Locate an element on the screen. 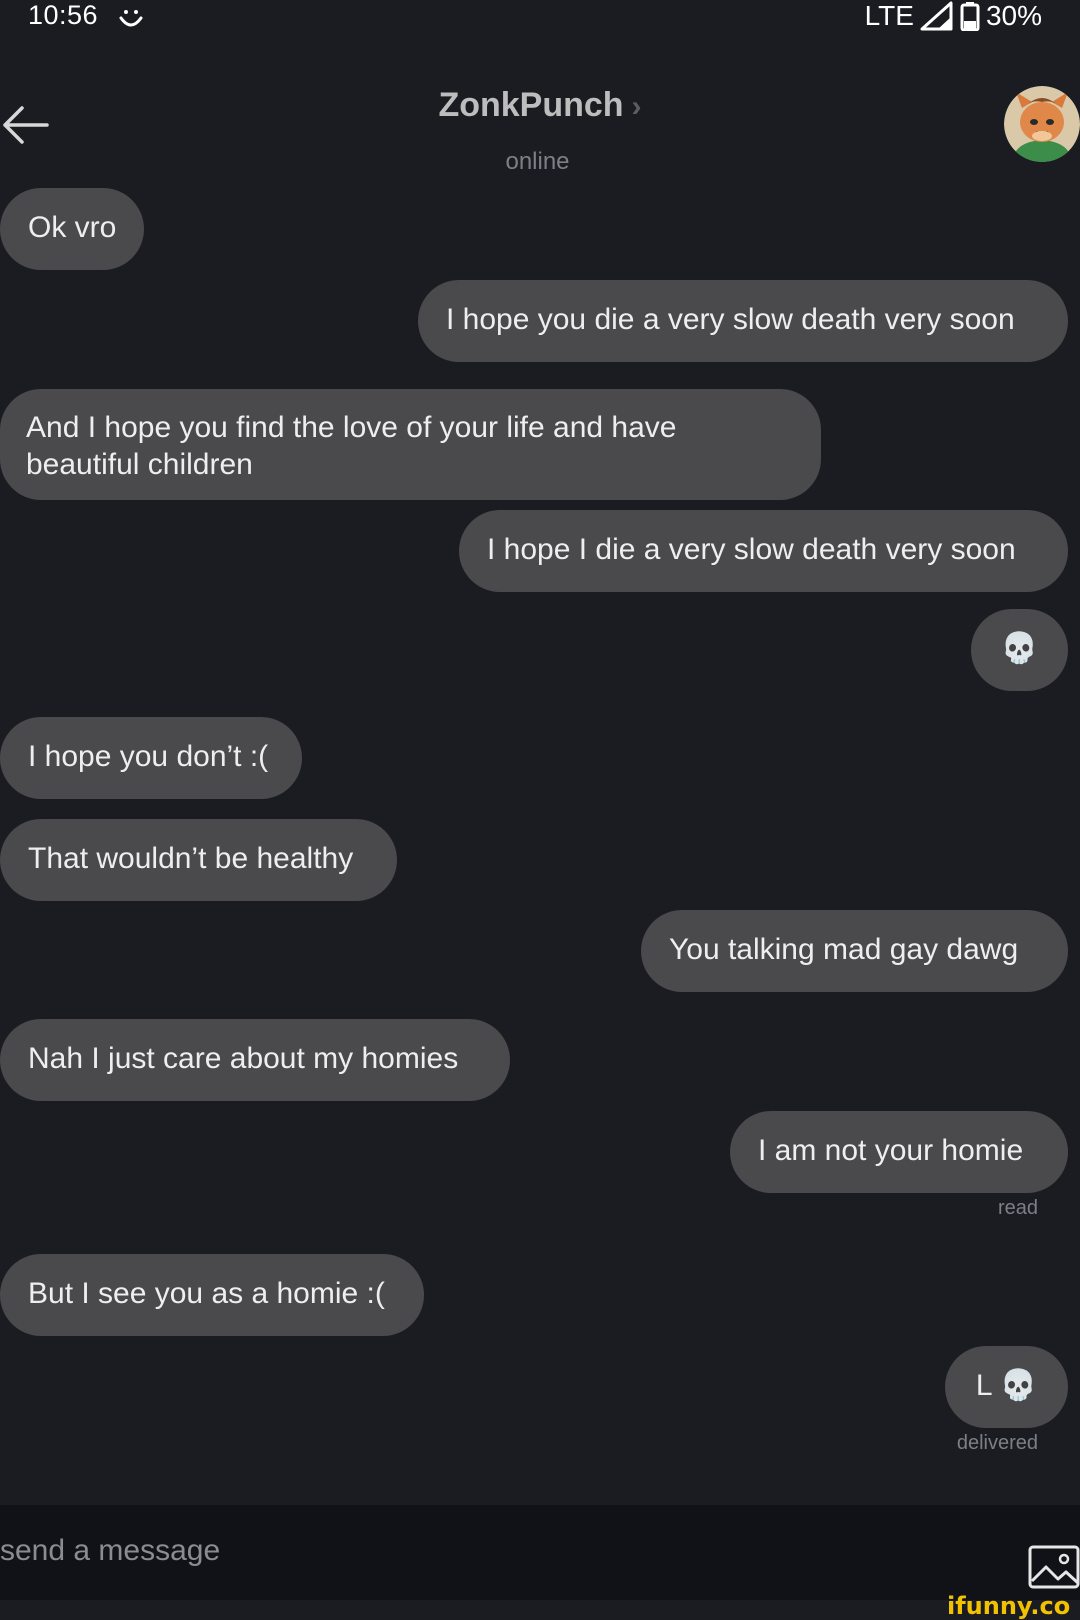 The image size is (1080, 1620). contact-name-button: ZonkPunch › is located at coordinates (540, 105).